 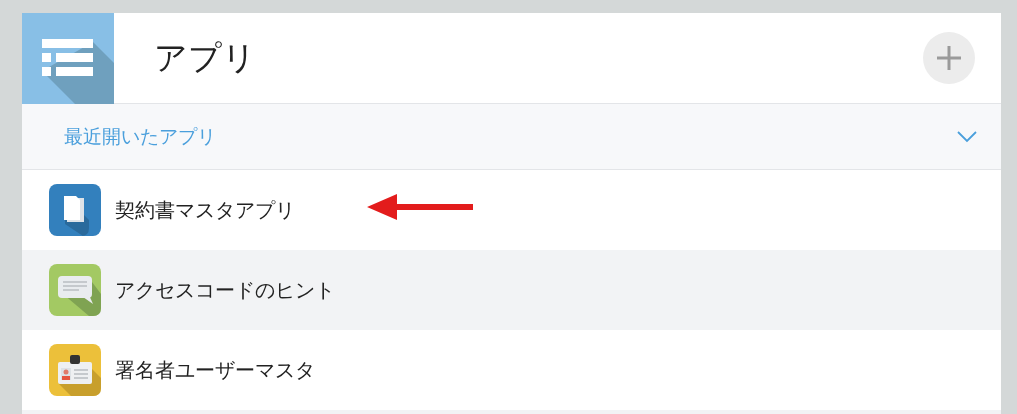 I want to click on chevron-icon, so click(x=967, y=136).